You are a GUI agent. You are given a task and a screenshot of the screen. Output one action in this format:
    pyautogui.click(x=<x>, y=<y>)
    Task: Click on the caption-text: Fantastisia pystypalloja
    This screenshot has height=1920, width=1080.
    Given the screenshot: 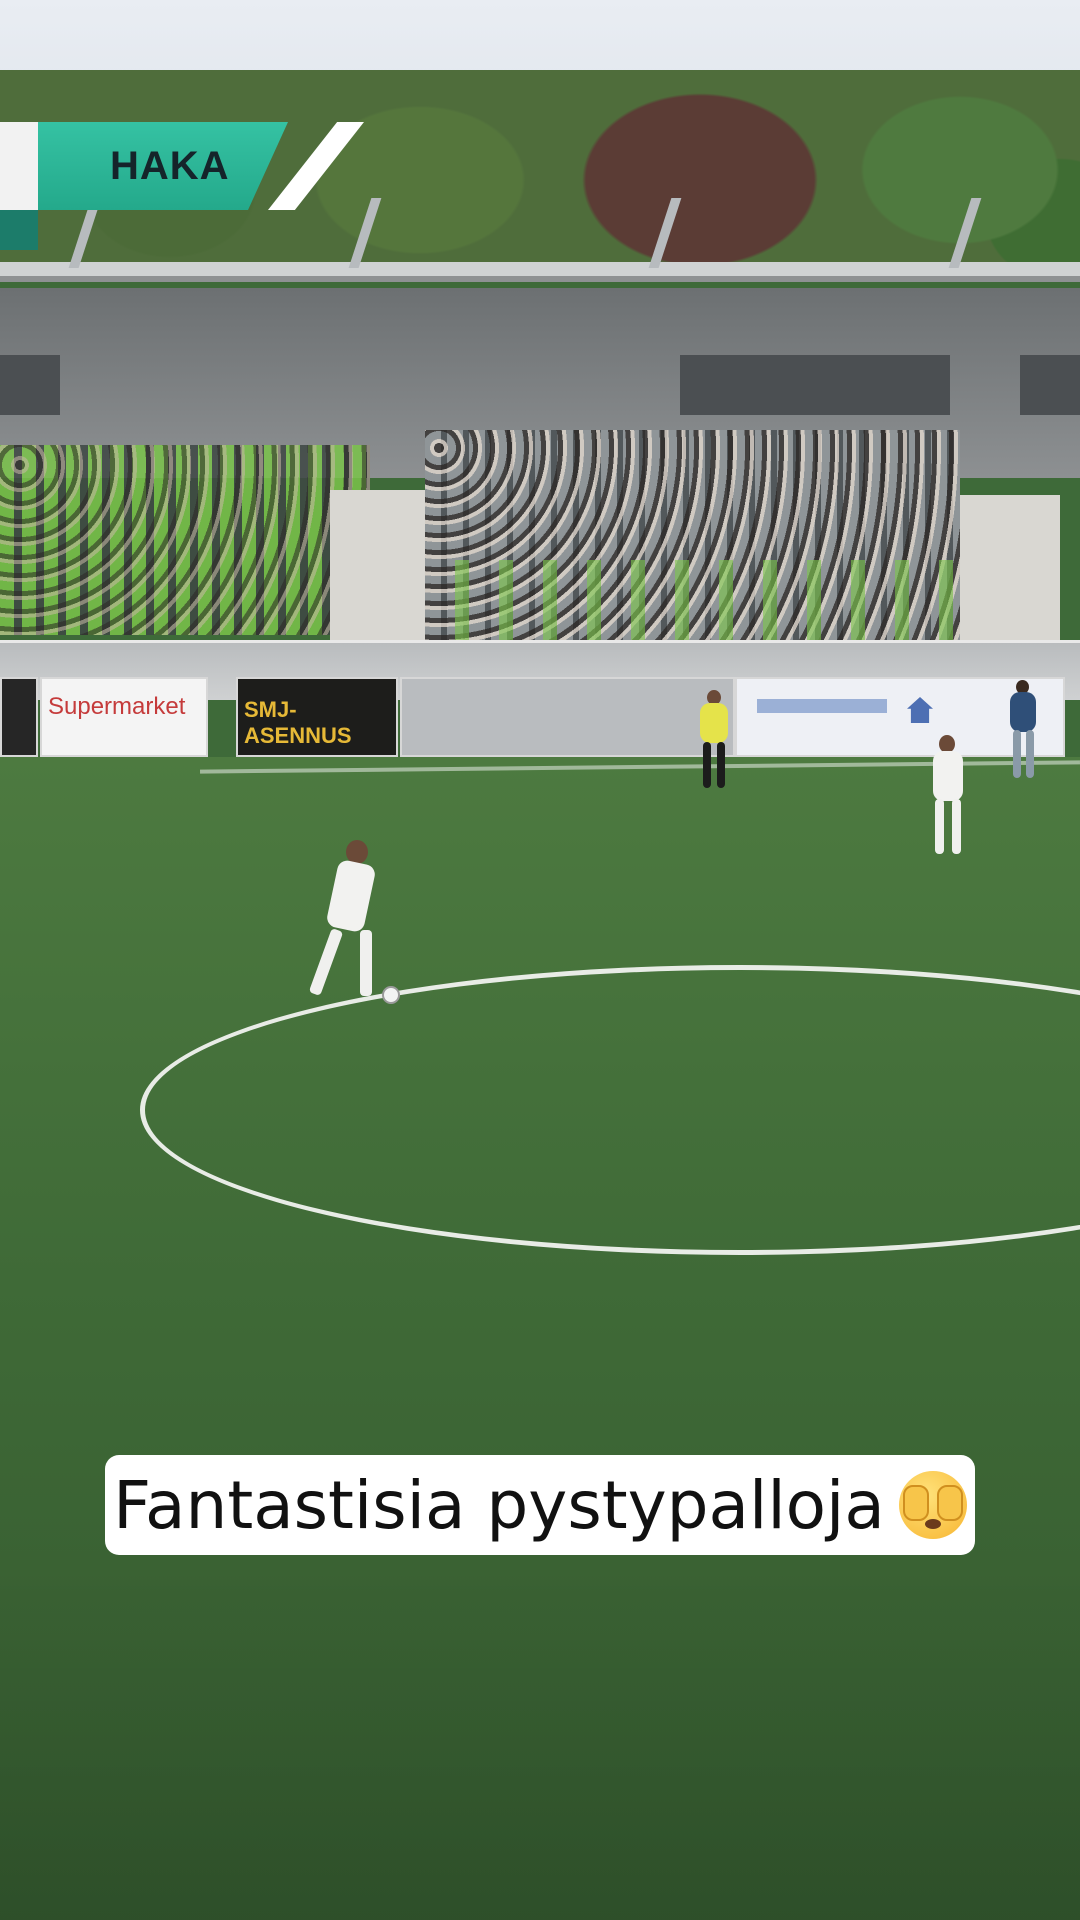 What is the action you would take?
    pyautogui.click(x=499, y=1505)
    